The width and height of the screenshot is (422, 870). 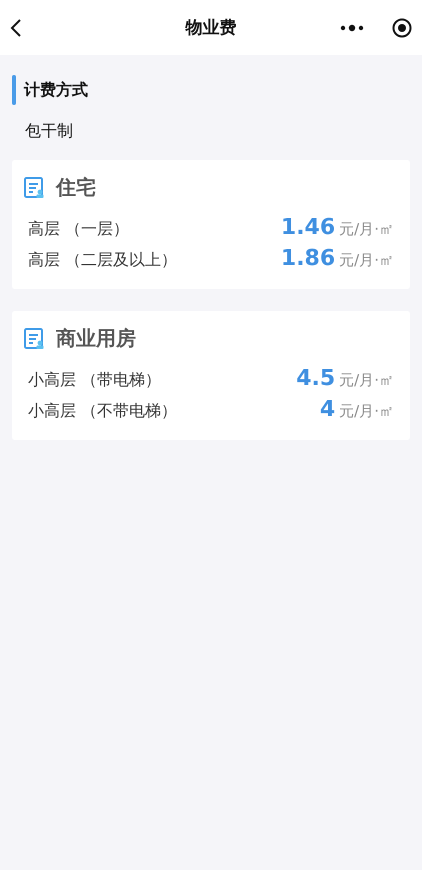 What do you see at coordinates (49, 131) in the screenshot?
I see `billing-method: 包干制` at bounding box center [49, 131].